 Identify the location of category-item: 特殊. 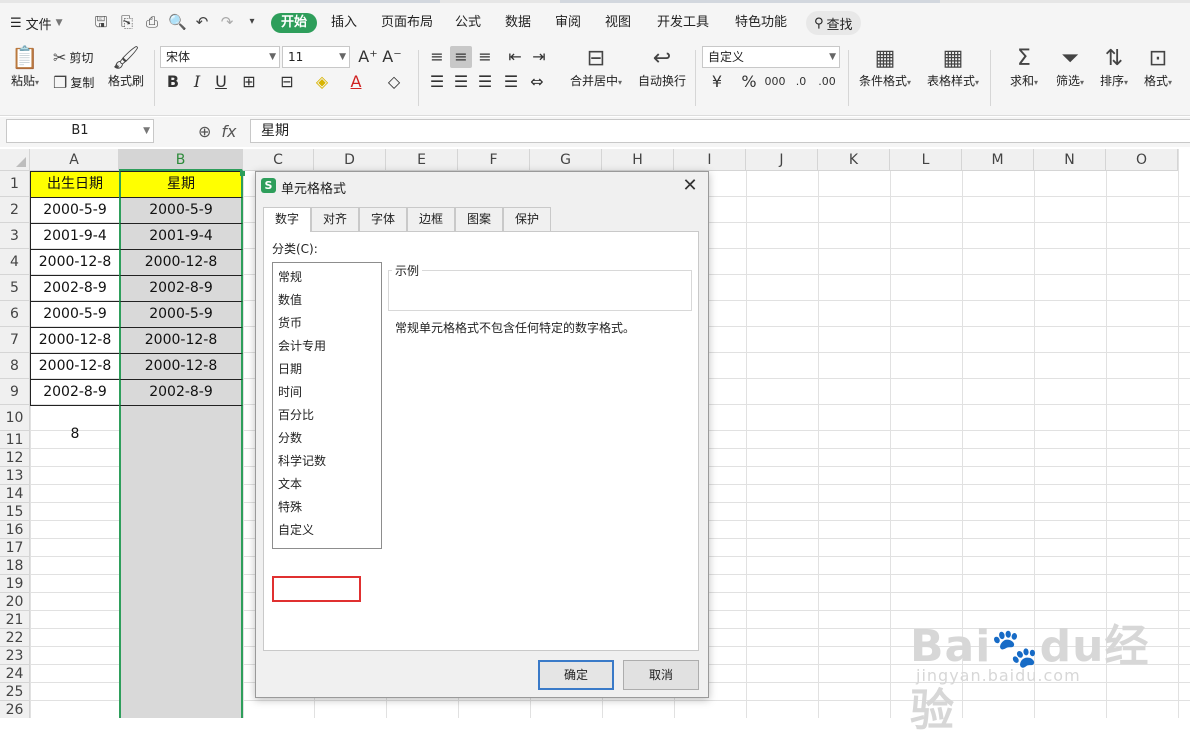
(290, 507).